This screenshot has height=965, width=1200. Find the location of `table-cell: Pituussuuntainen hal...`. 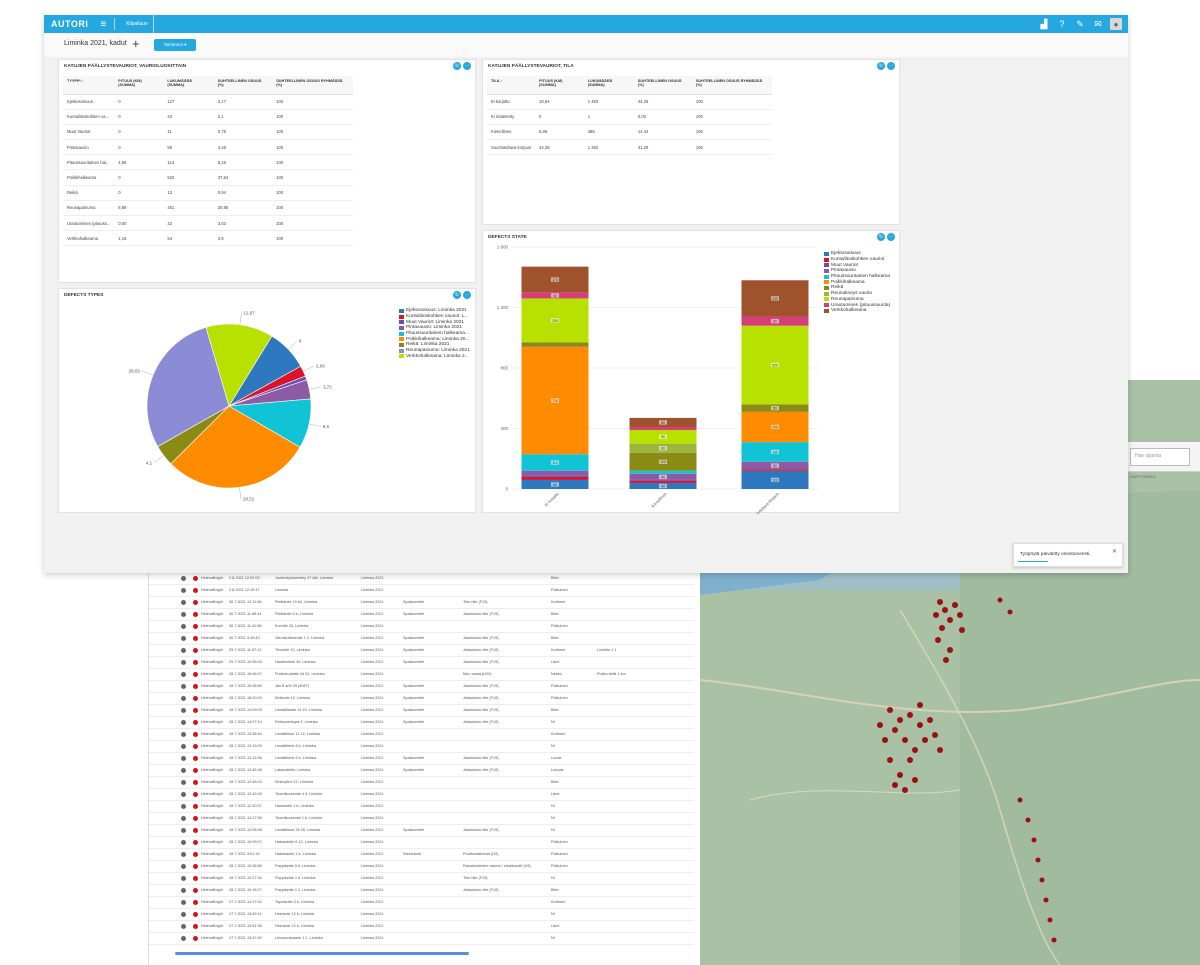

table-cell: Pituussuuntainen hal... is located at coordinates (89, 162).